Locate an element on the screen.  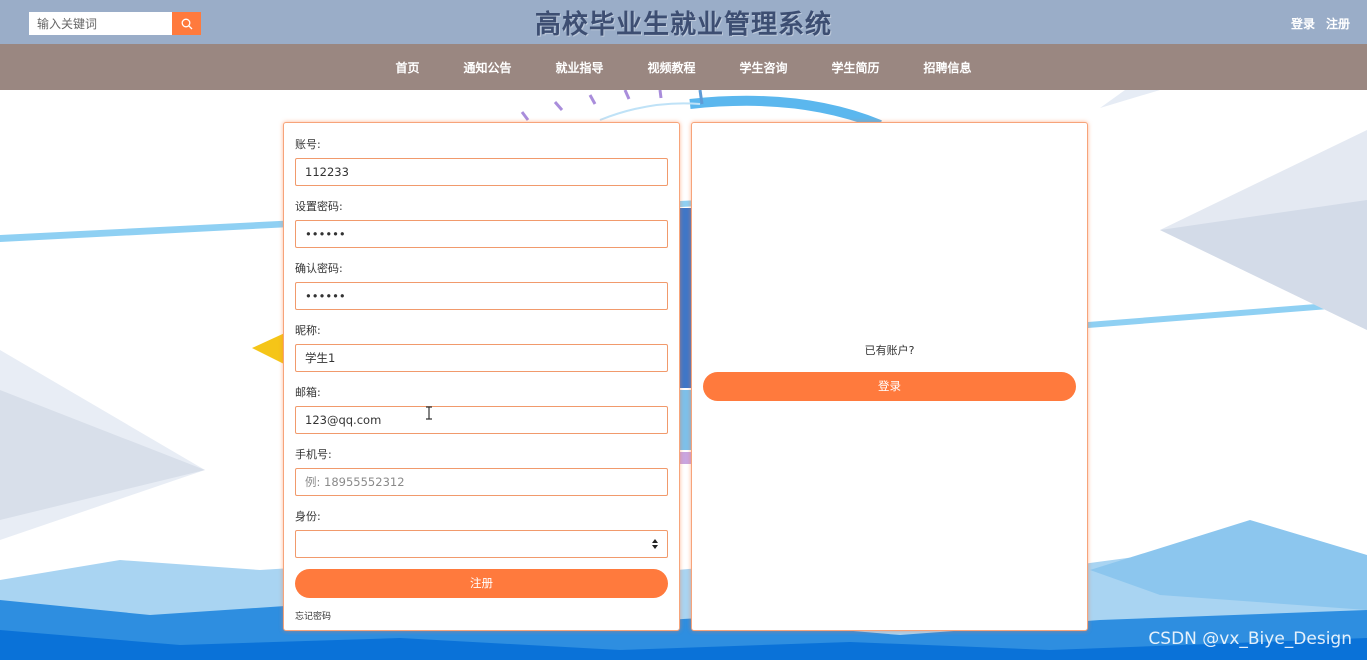
nav-item-video-tutorials: 视频教程 is located at coordinates (671, 67).